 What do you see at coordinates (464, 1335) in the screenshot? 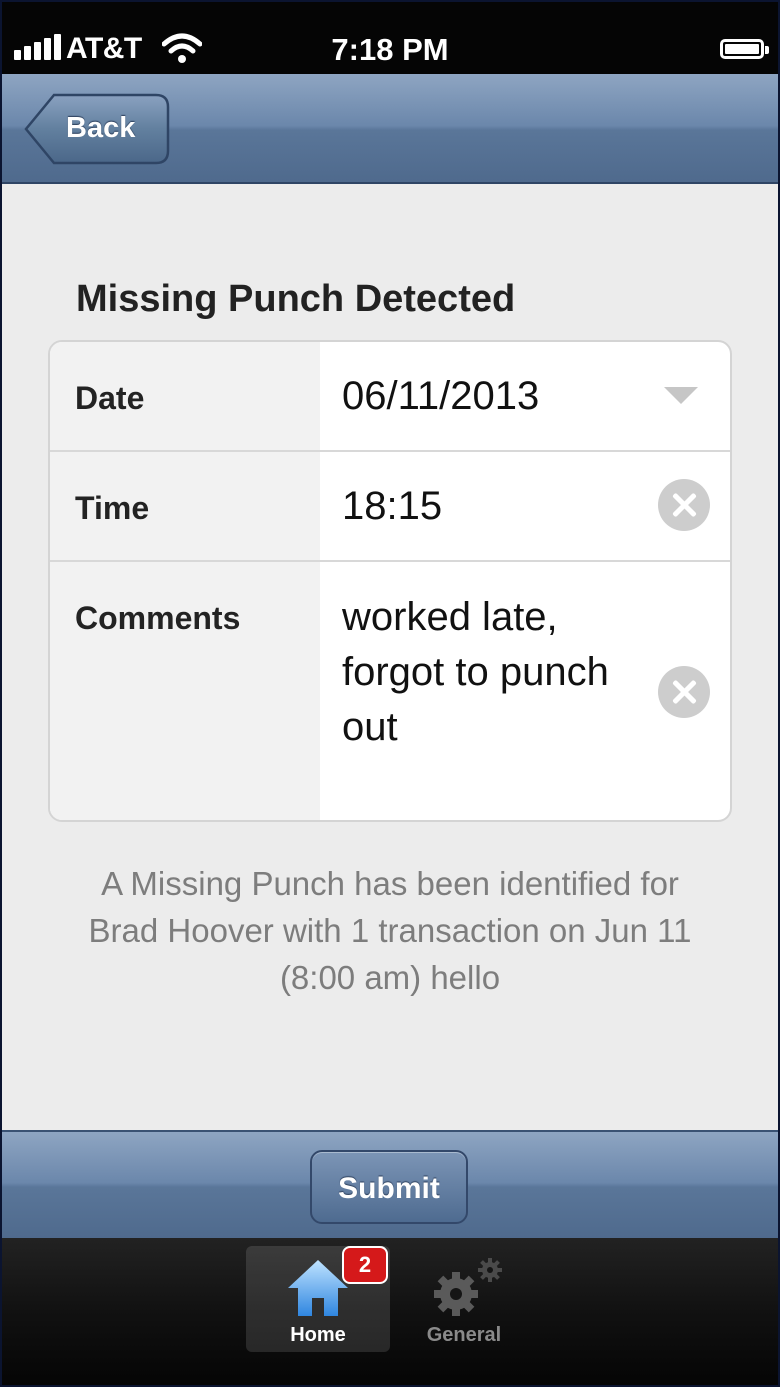
I see `tab-general-label: General` at bounding box center [464, 1335].